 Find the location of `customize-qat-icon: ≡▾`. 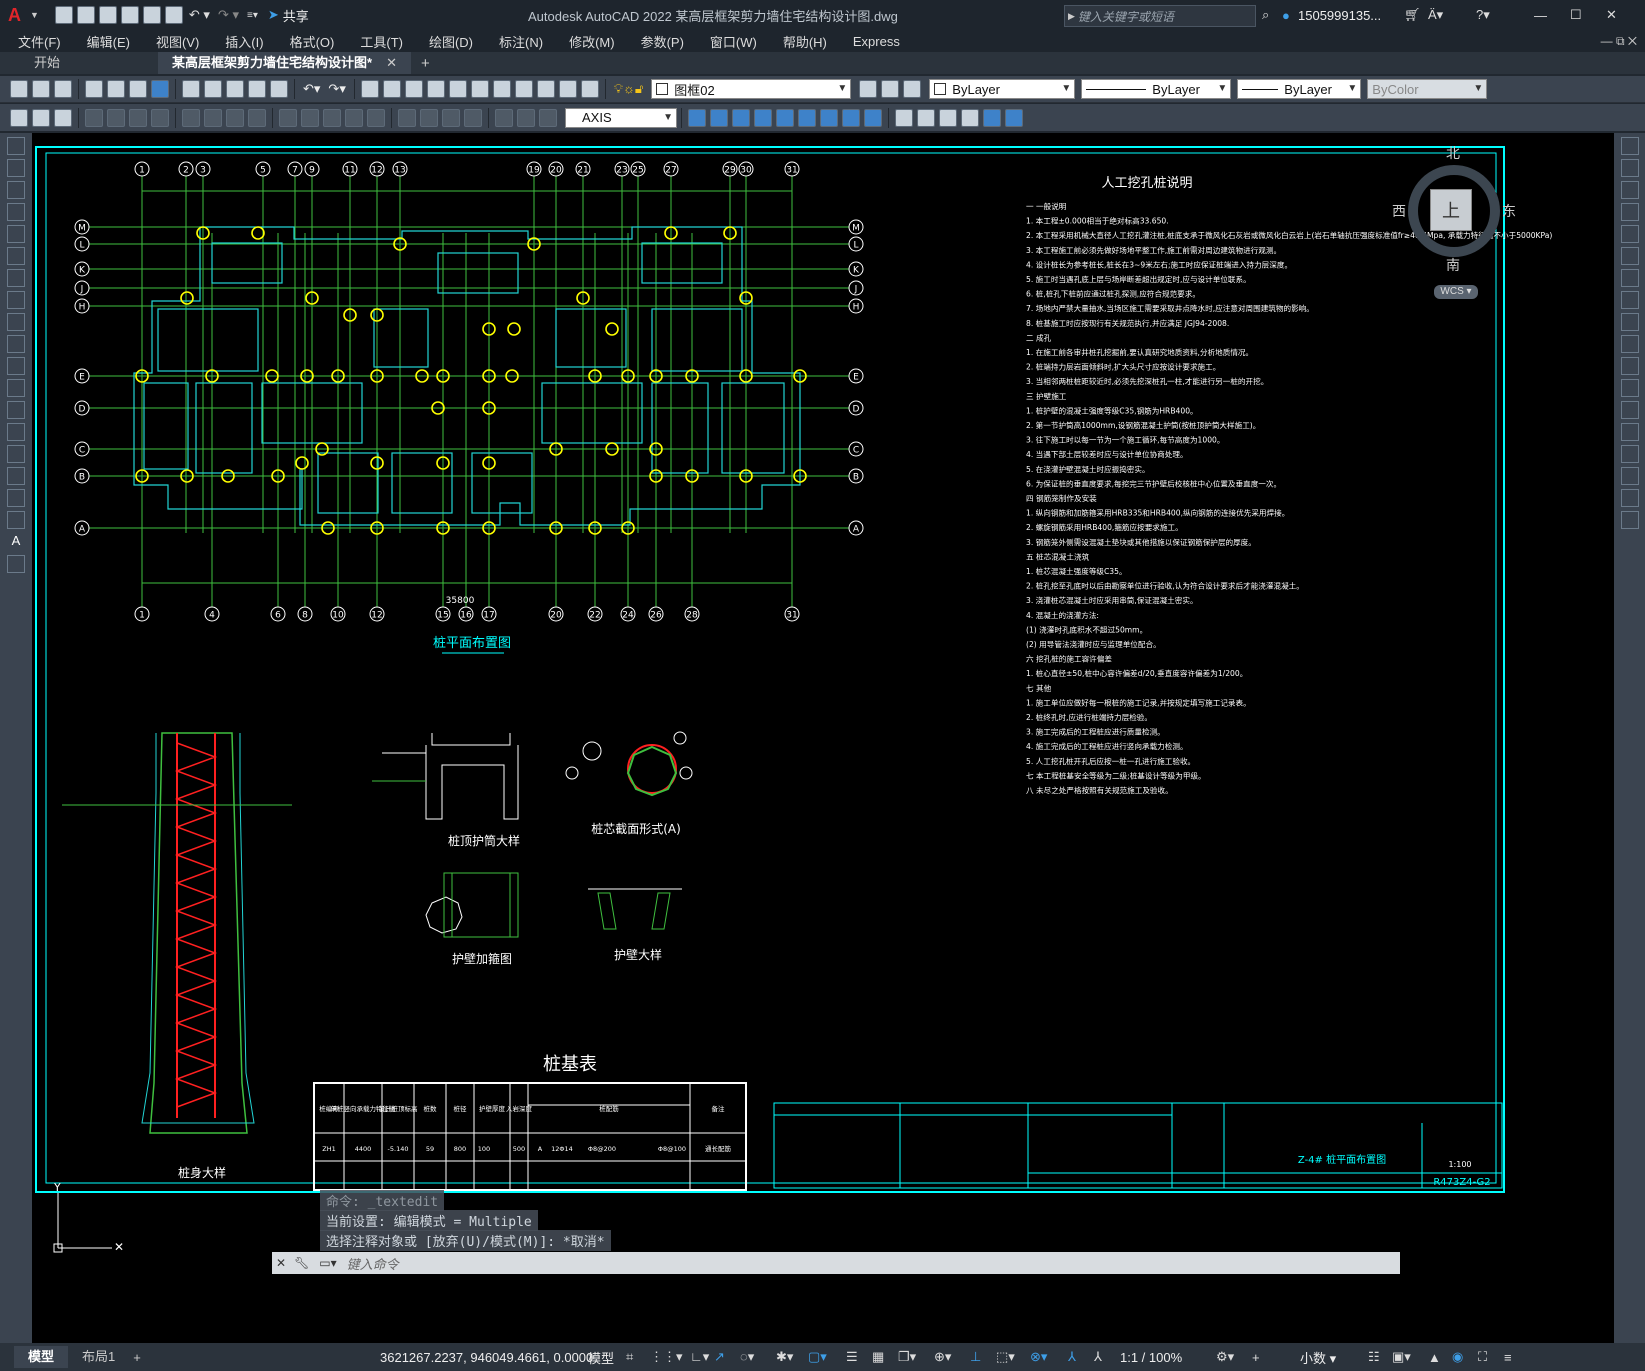

customize-qat-icon: ≡▾ is located at coordinates (252, 15).